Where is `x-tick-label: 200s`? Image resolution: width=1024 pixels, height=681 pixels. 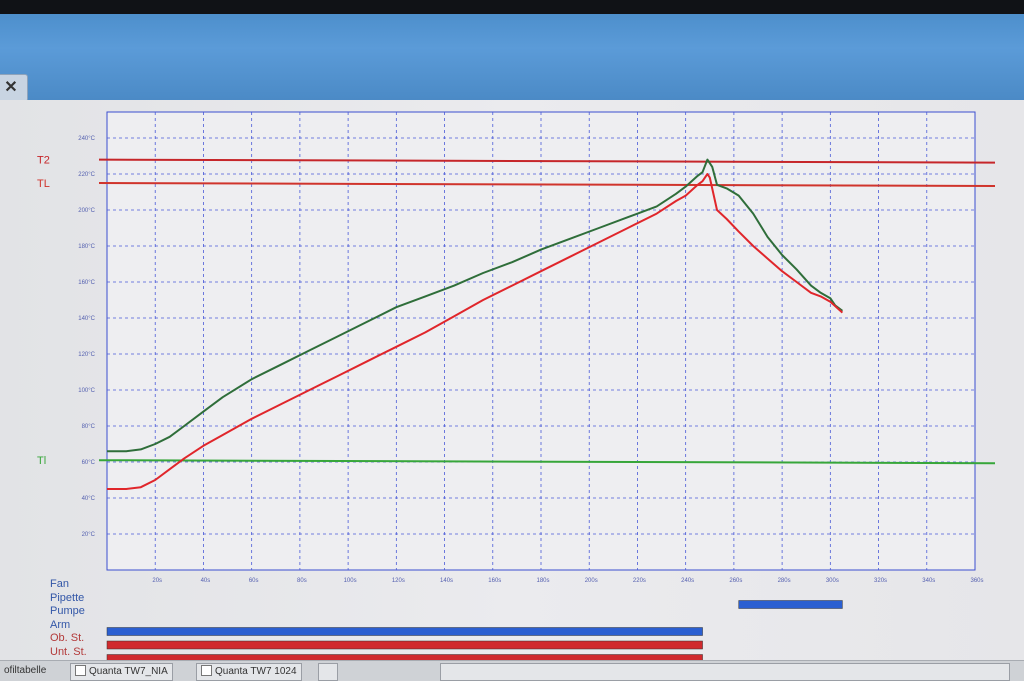
x-tick-label: 200s is located at coordinates (591, 581).